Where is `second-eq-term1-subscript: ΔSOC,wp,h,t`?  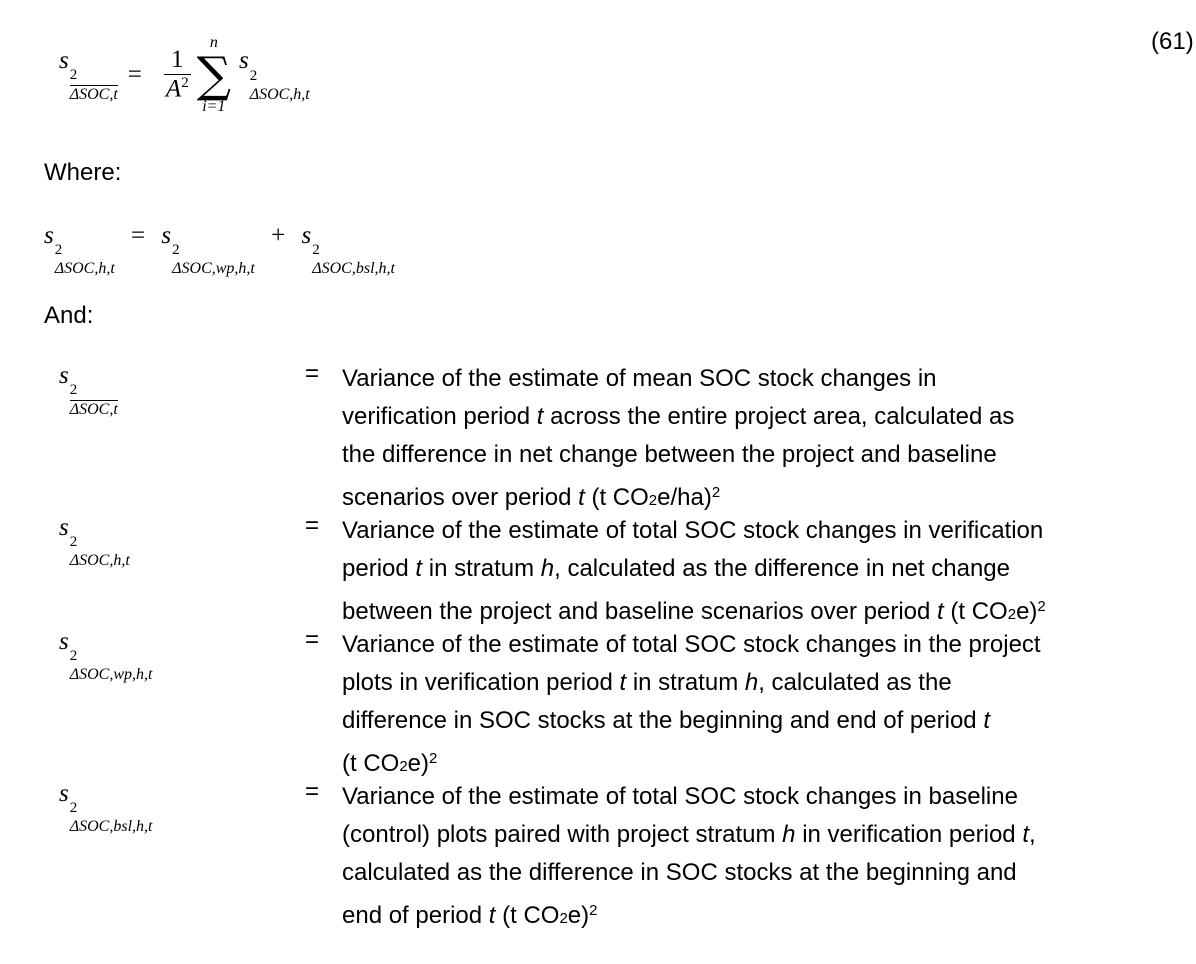
second-eq-term1-subscript: ΔSOC,wp,h,t is located at coordinates (213, 269).